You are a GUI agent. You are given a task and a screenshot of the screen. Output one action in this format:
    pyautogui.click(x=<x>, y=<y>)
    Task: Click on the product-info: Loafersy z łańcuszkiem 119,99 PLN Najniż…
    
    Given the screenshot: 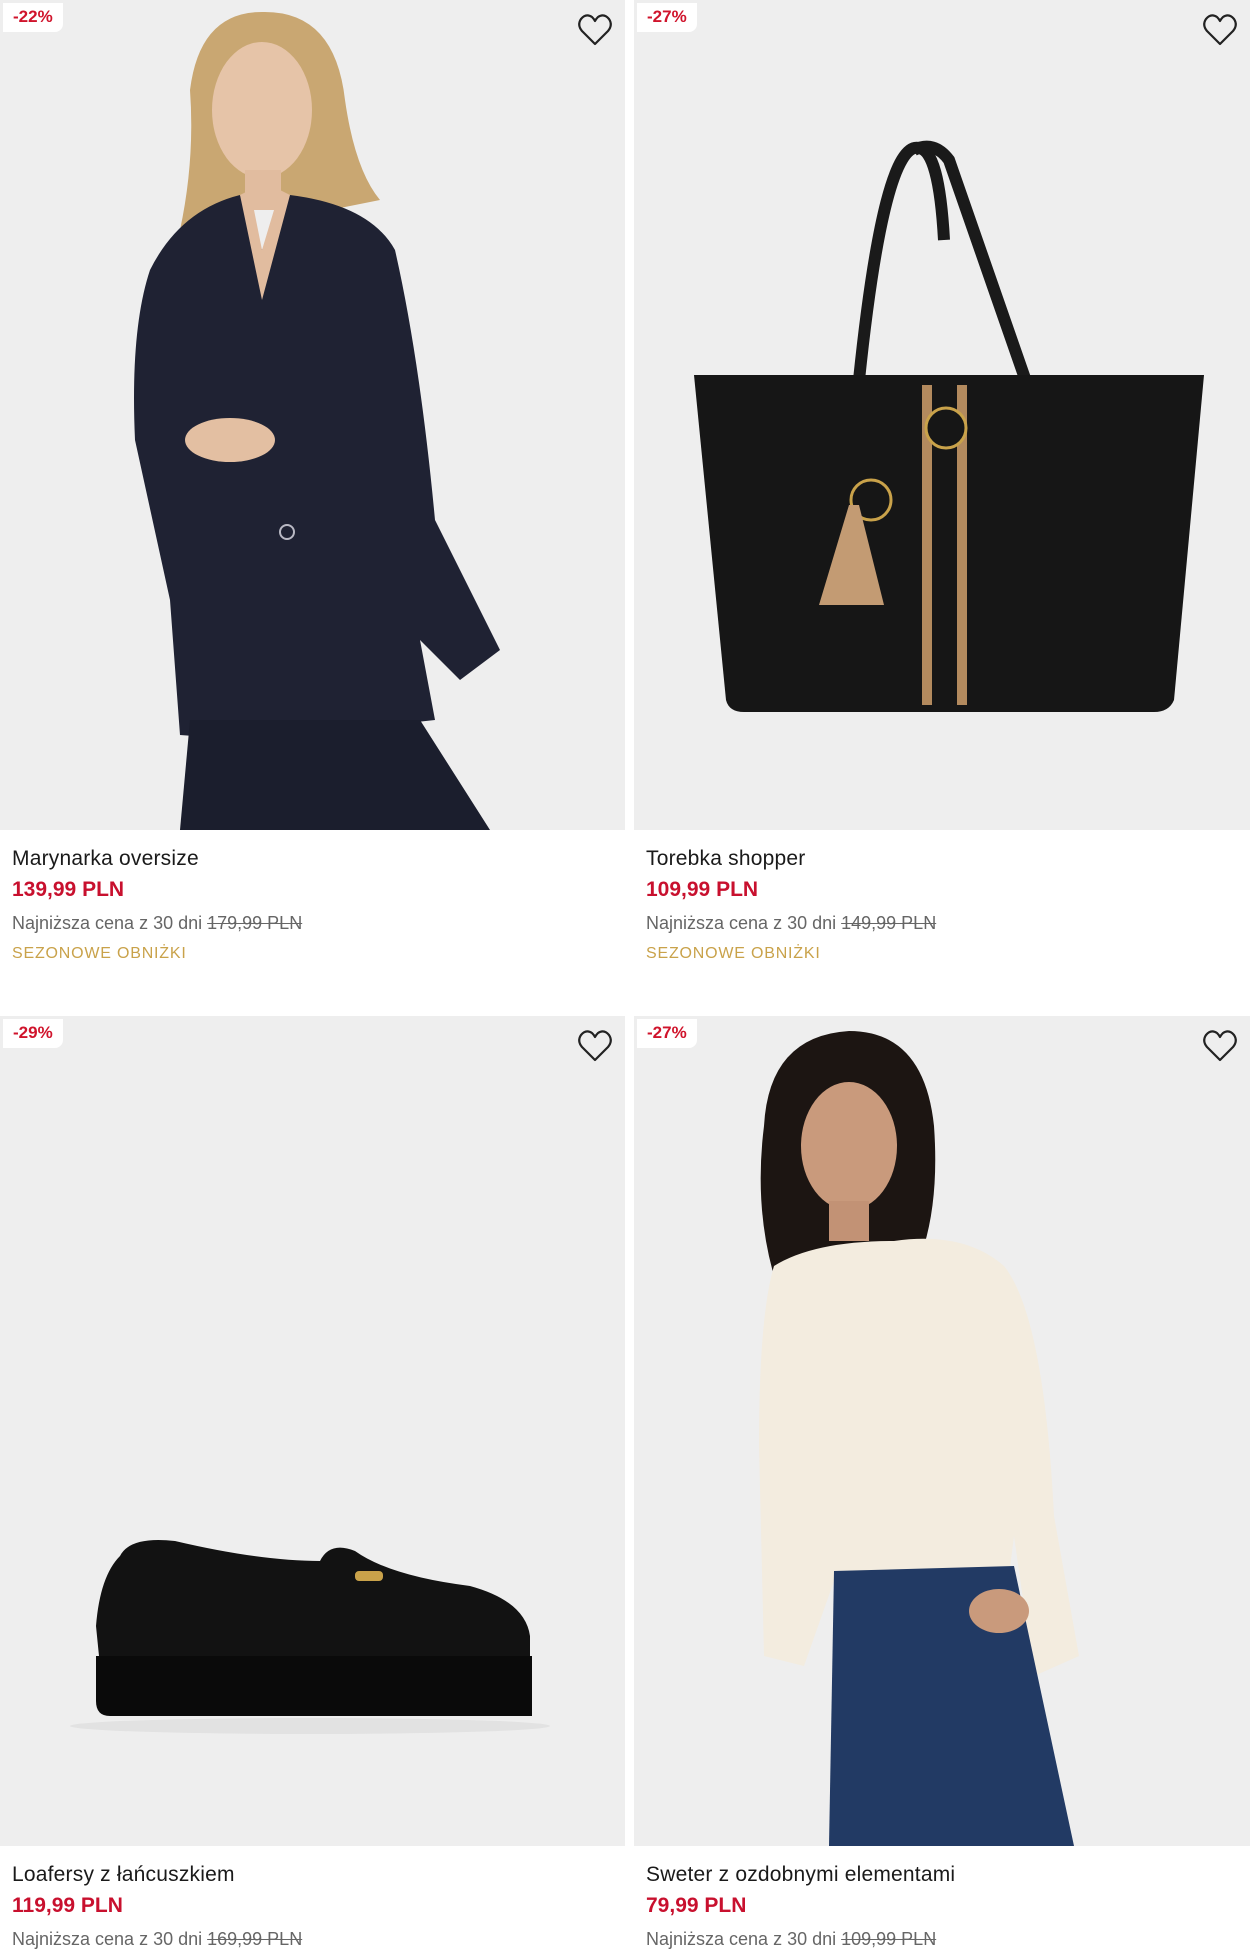 What is the action you would take?
    pyautogui.click(x=312, y=1901)
    